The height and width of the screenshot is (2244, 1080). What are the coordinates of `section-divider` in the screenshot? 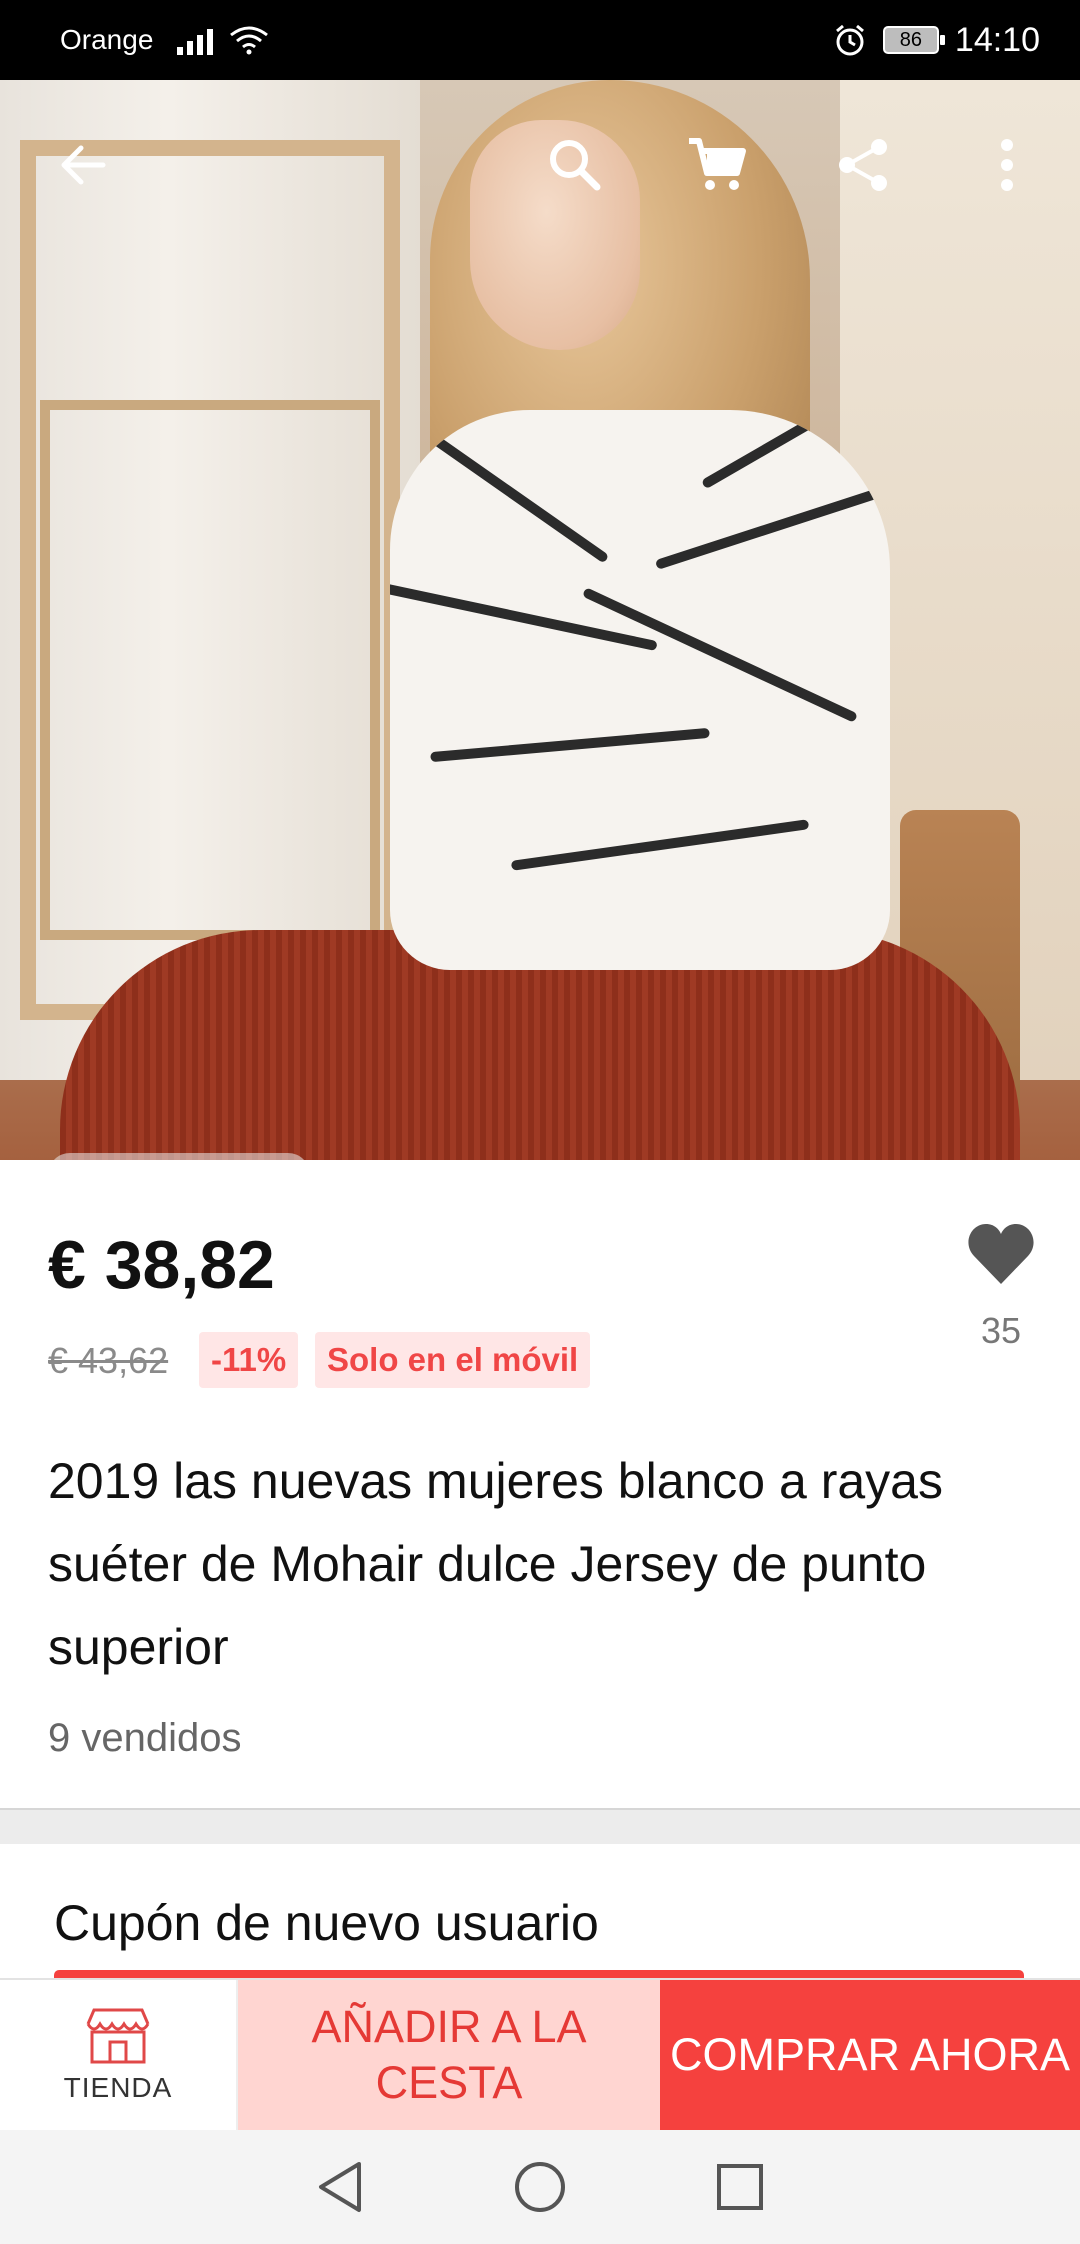 It's located at (540, 1826).